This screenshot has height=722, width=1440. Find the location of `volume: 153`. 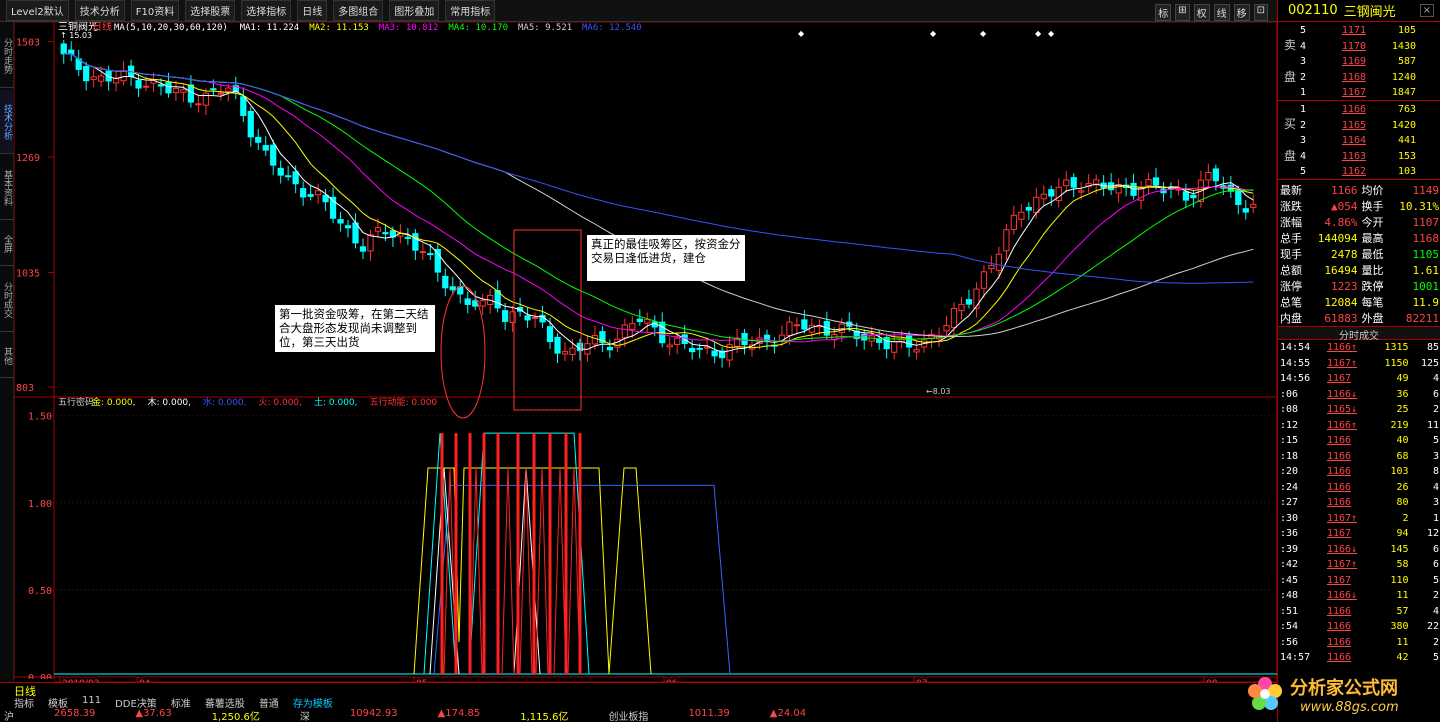

volume: 153 is located at coordinates (1406, 156).